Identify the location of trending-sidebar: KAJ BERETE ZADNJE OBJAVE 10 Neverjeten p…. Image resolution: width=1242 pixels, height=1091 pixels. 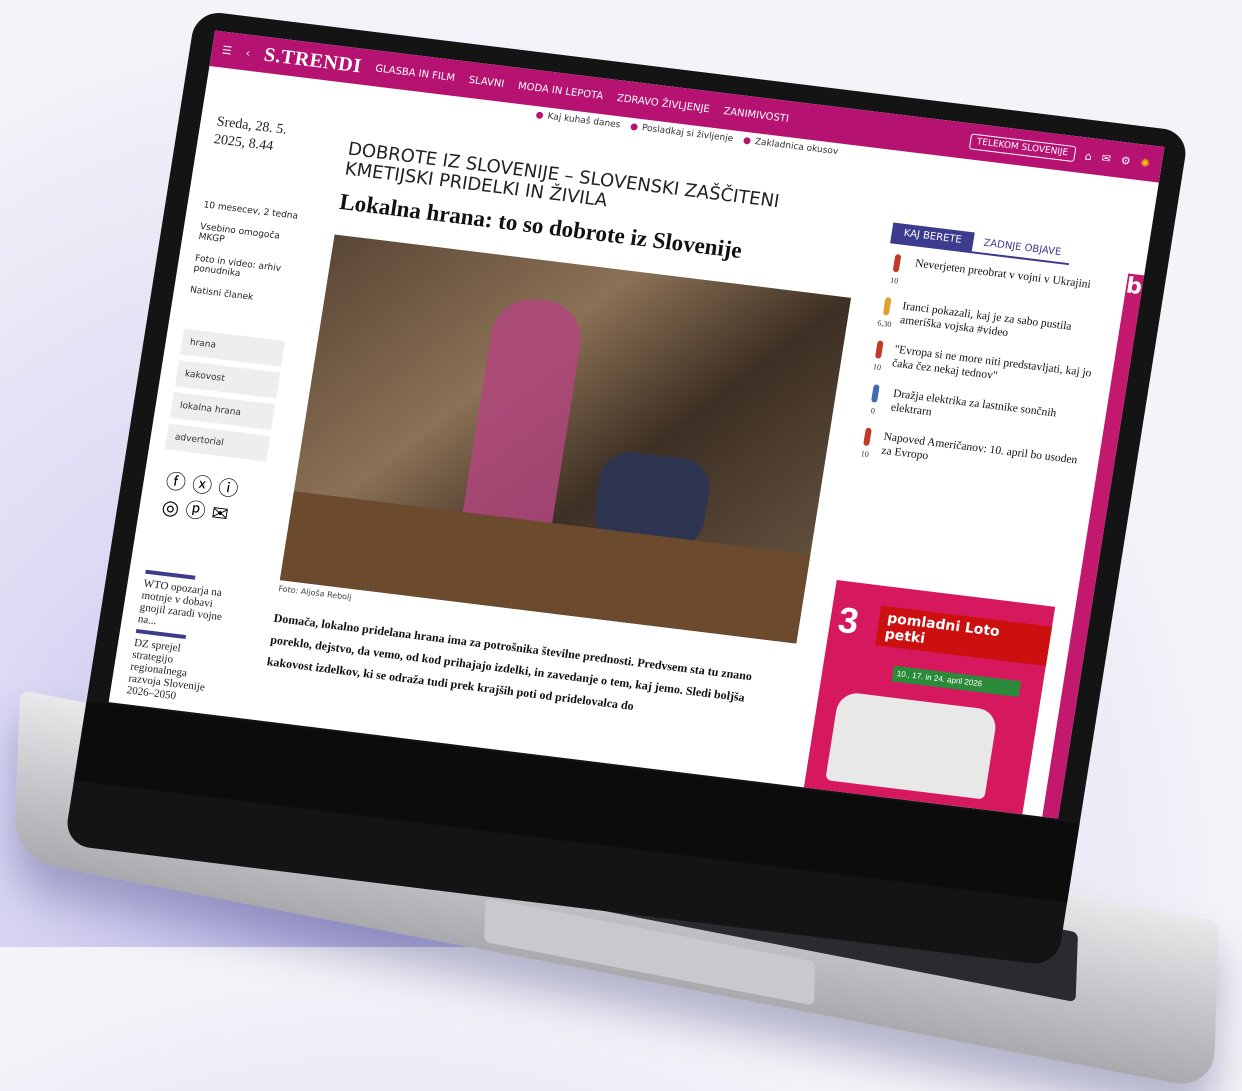
(984, 354).